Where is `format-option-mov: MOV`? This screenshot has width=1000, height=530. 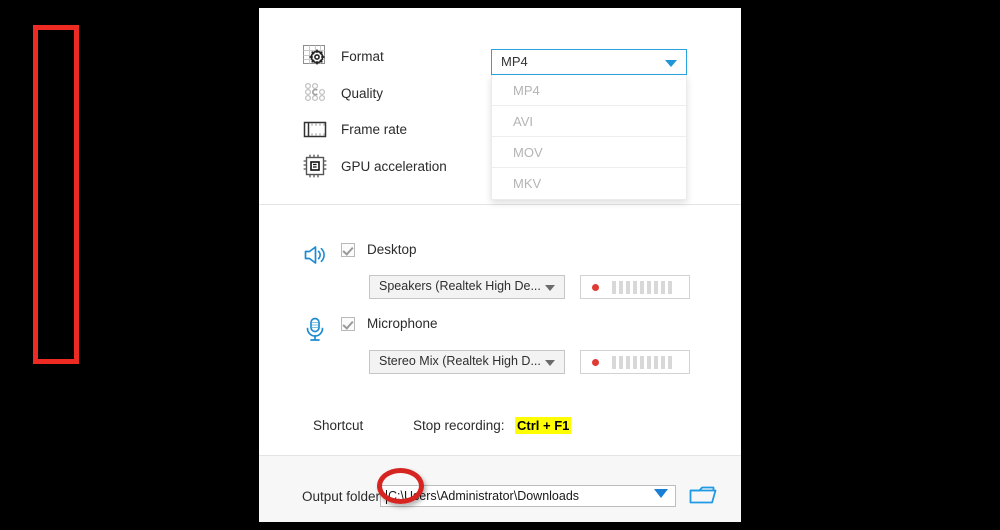 format-option-mov: MOV is located at coordinates (589, 152).